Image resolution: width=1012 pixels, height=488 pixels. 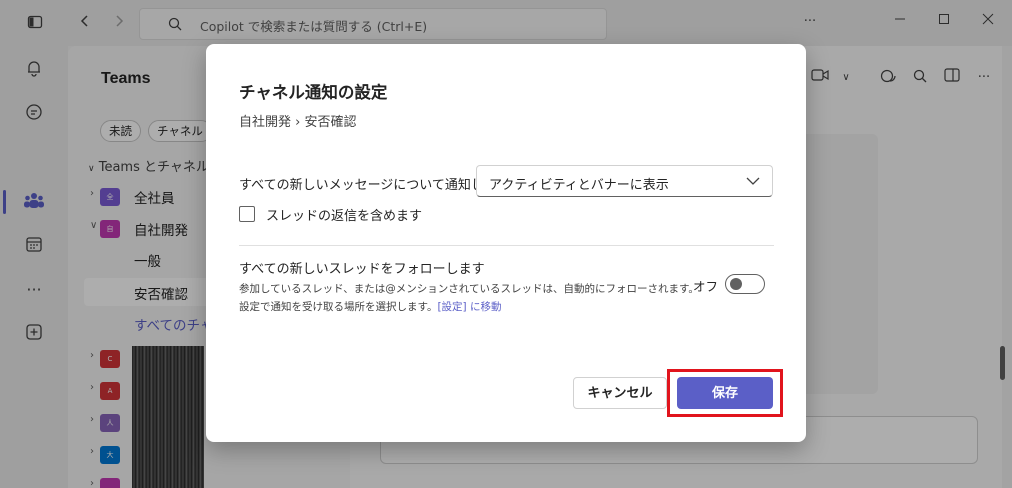 I want to click on follow-description-text: 設定で通知を受け取る場所を選択します。, so click(x=338, y=307).